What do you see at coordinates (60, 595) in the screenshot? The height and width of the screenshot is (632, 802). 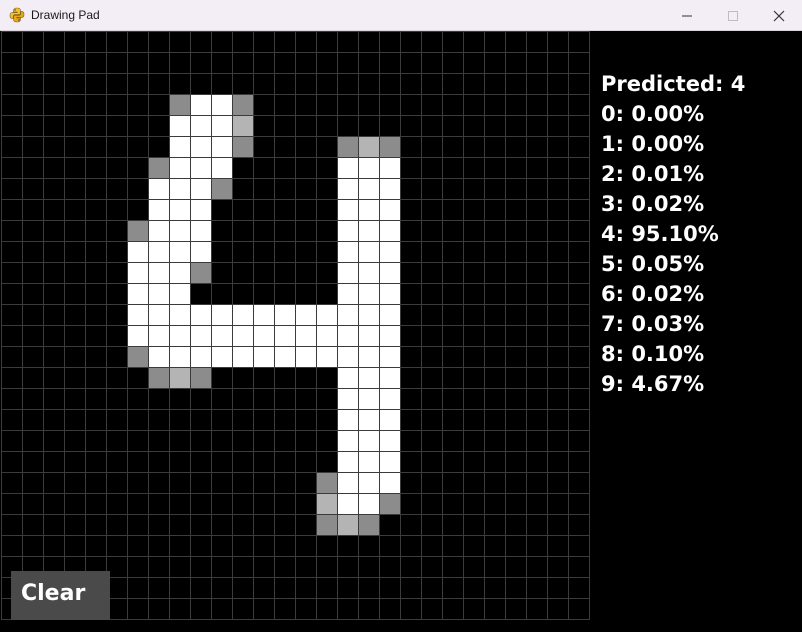 I see `clear-button: Clear` at bounding box center [60, 595].